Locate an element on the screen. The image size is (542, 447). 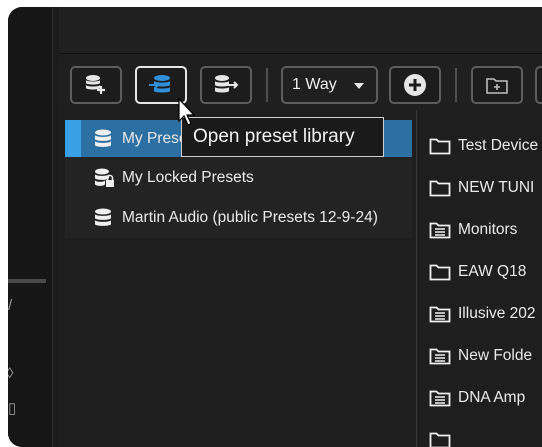
tree-item-martin-audio: Martin Audio (public Presets 12-9-24) is located at coordinates (238, 217).